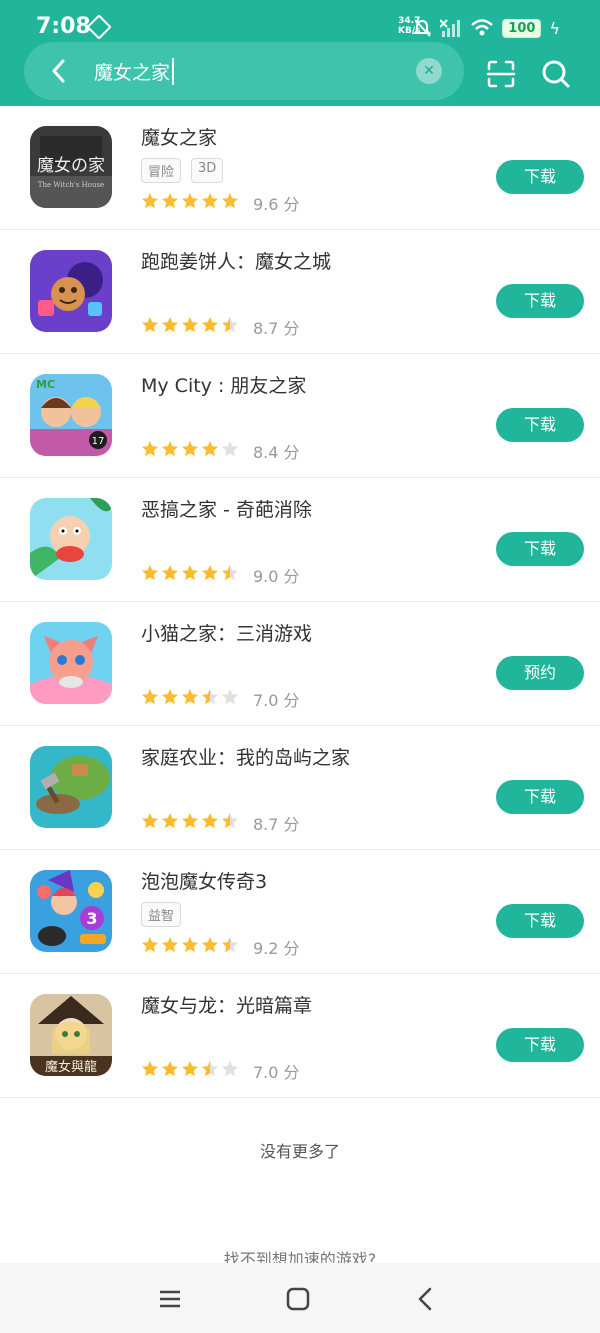 The height and width of the screenshot is (1333, 600). Describe the element at coordinates (236, 260) in the screenshot. I see `app-name: 跑跑姜饼人：魔女之城` at that location.